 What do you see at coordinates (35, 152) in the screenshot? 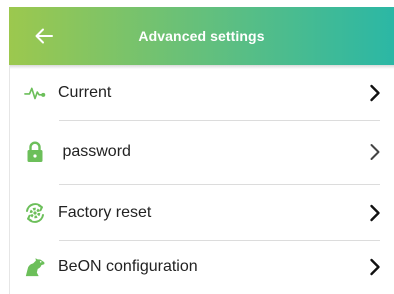
I see `lock-icon` at bounding box center [35, 152].